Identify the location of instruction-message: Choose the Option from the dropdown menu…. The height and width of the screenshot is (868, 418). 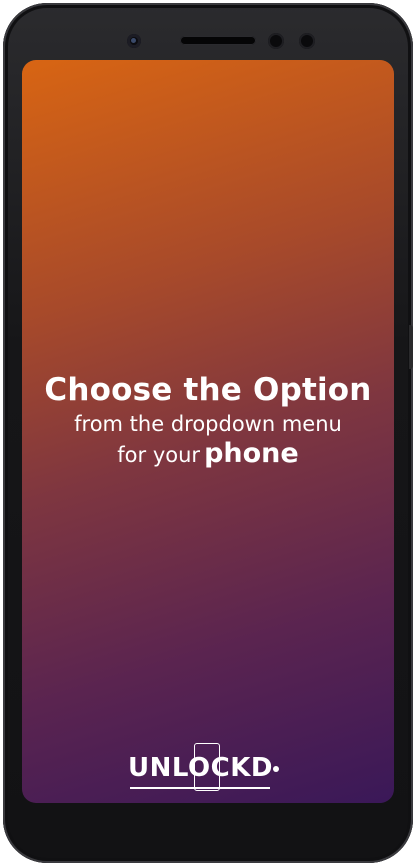
(208, 421).